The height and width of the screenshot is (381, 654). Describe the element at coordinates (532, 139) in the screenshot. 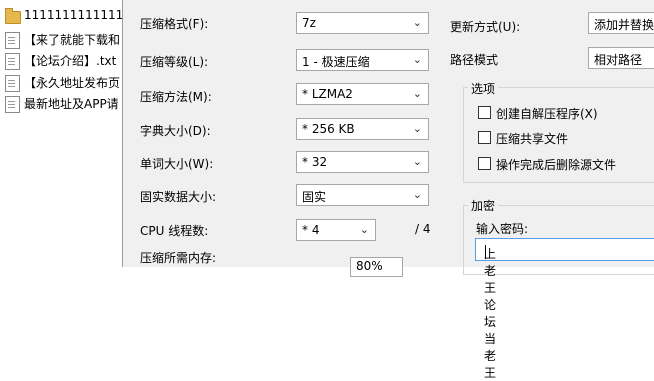

I see `shared-files-option-label: 压缩共享文件` at that location.